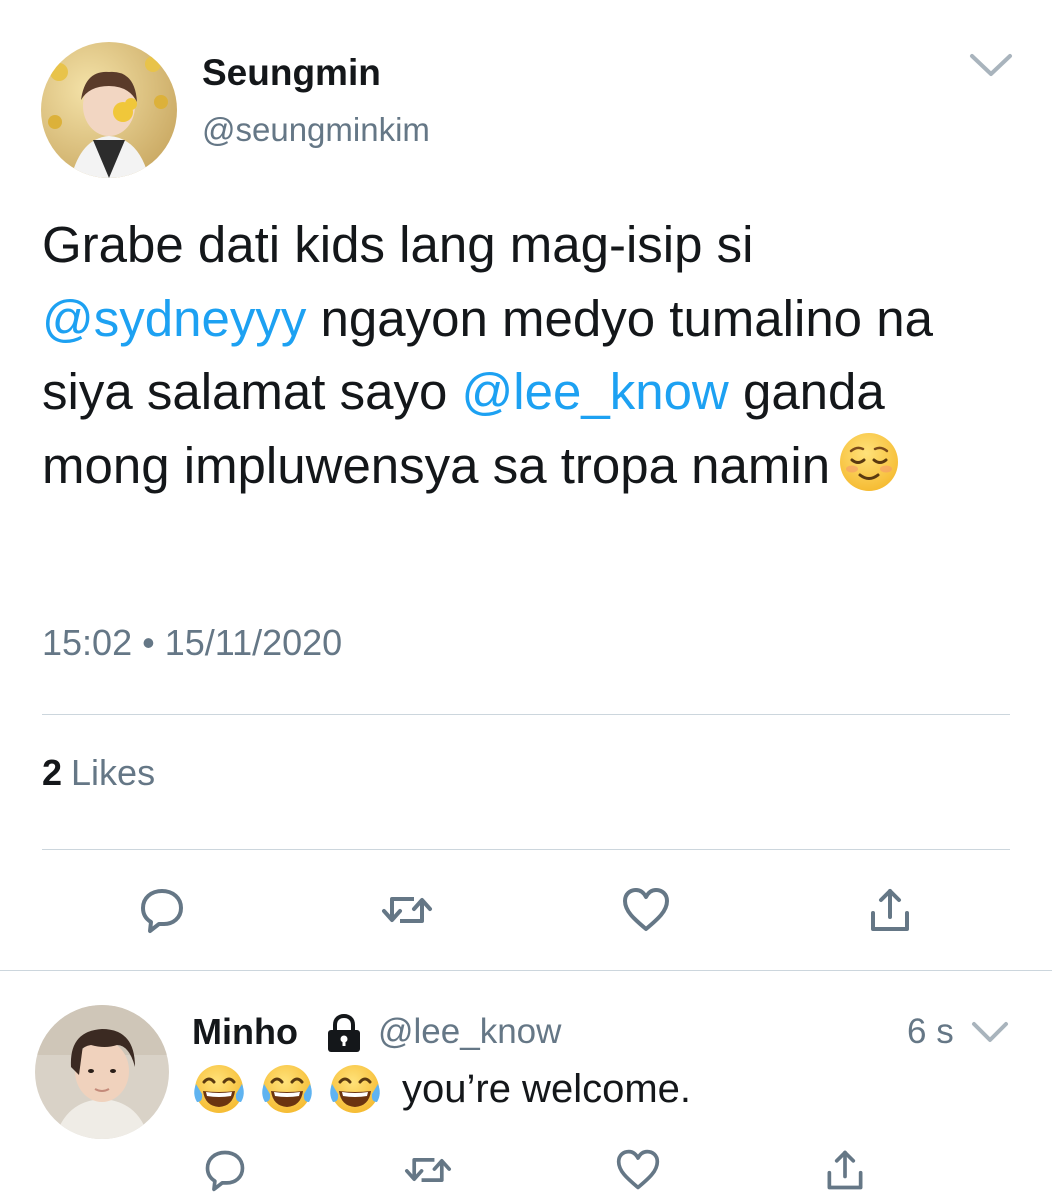 This screenshot has height=1200, width=1052. Describe the element at coordinates (316, 130) in the screenshot. I see `handle: @seungminkim` at that location.